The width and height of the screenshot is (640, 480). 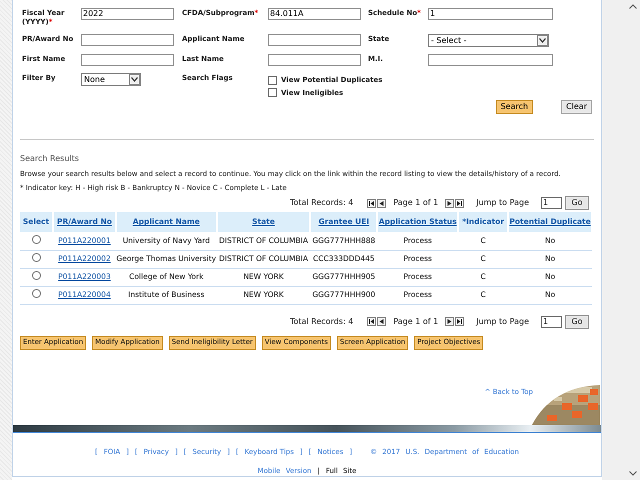 I want to click on clear-button: Clear, so click(x=576, y=107).